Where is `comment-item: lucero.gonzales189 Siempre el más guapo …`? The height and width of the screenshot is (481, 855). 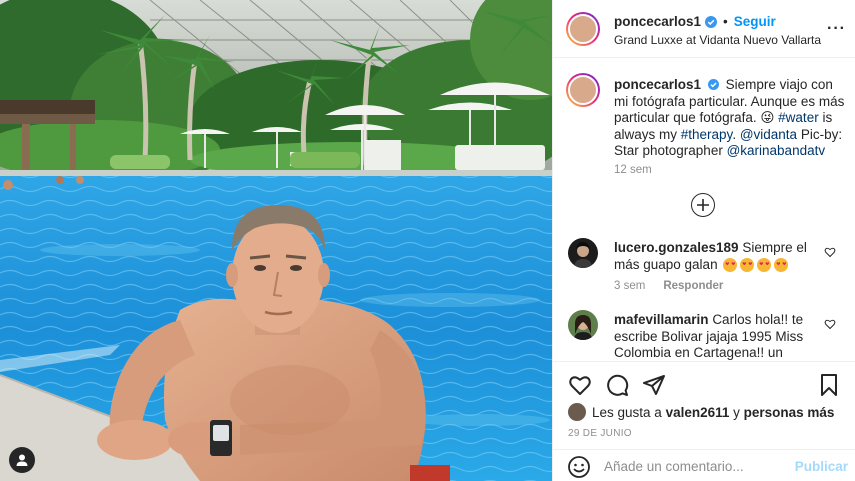
comment-item: lucero.gonzales189 Siempre el más guapo … is located at coordinates (714, 256).